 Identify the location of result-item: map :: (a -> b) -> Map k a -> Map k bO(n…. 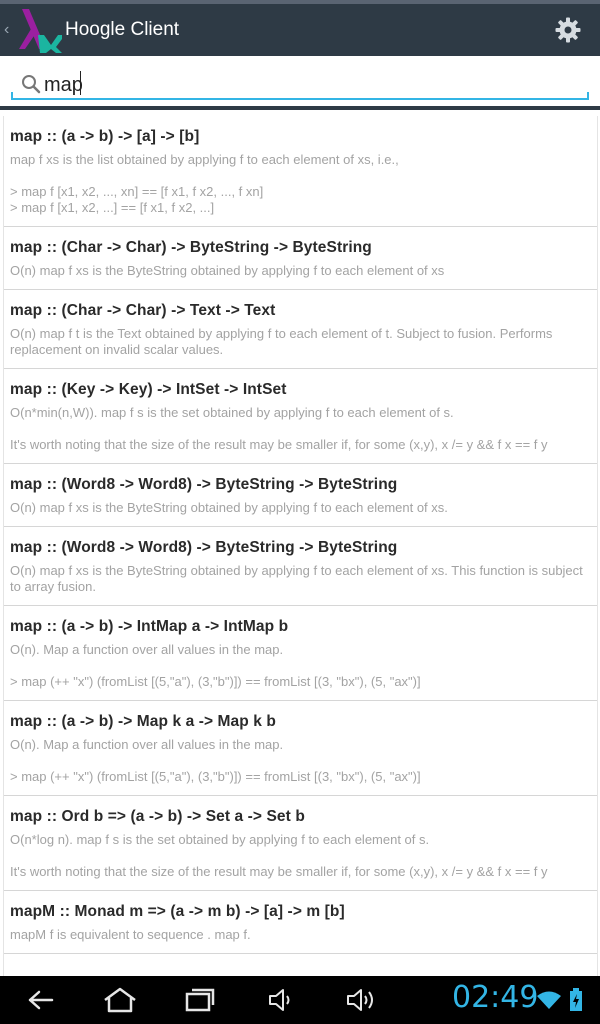
(300, 748).